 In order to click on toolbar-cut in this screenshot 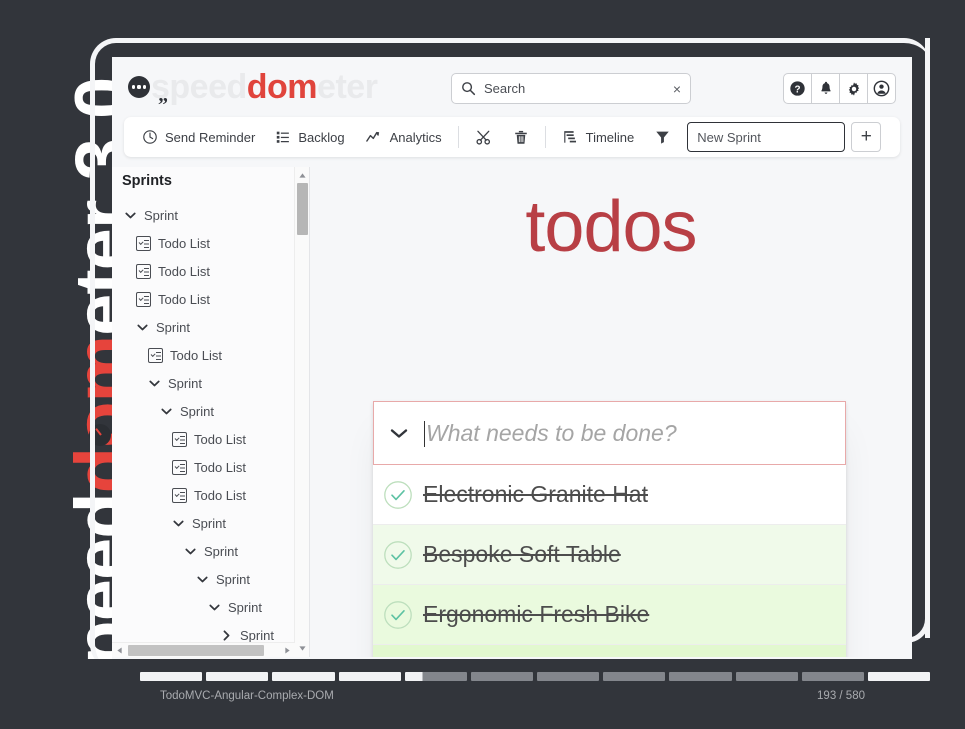, I will do `click(484, 137)`.